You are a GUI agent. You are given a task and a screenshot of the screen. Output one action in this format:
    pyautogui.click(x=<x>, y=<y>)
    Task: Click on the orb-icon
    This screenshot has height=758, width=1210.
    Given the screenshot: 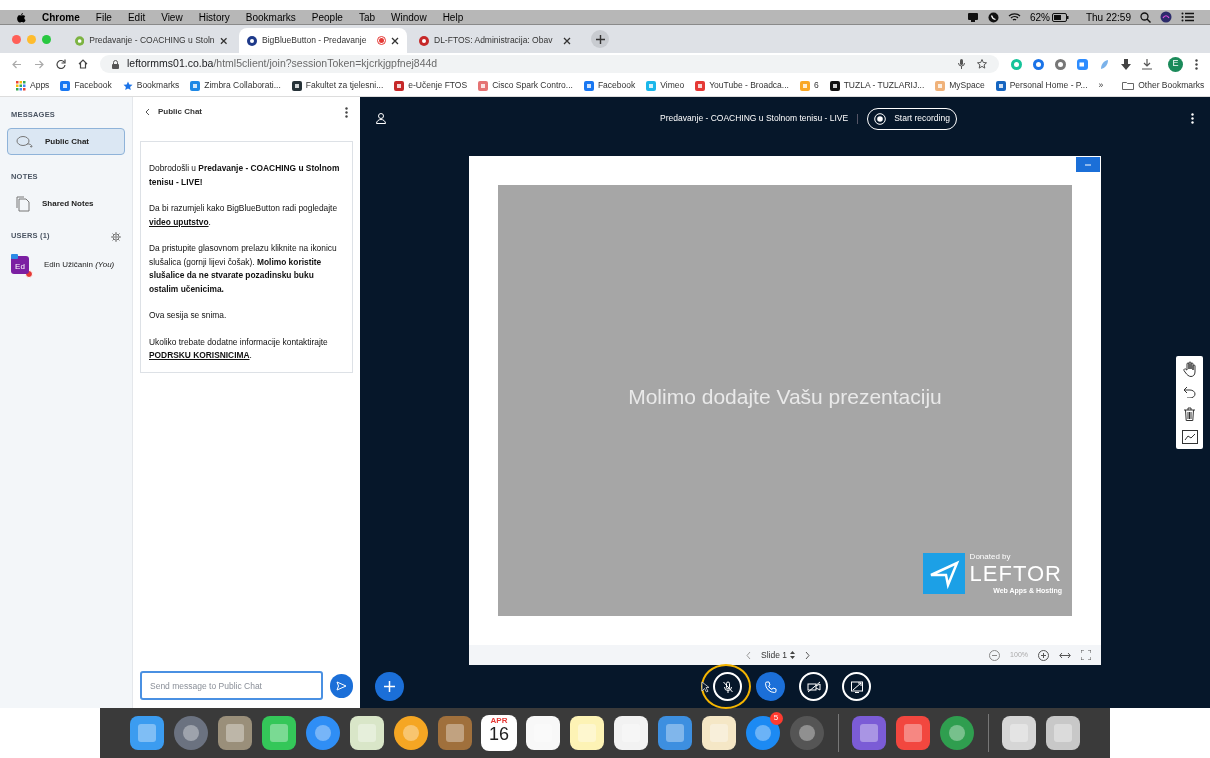 What is the action you would take?
    pyautogui.click(x=1166, y=17)
    